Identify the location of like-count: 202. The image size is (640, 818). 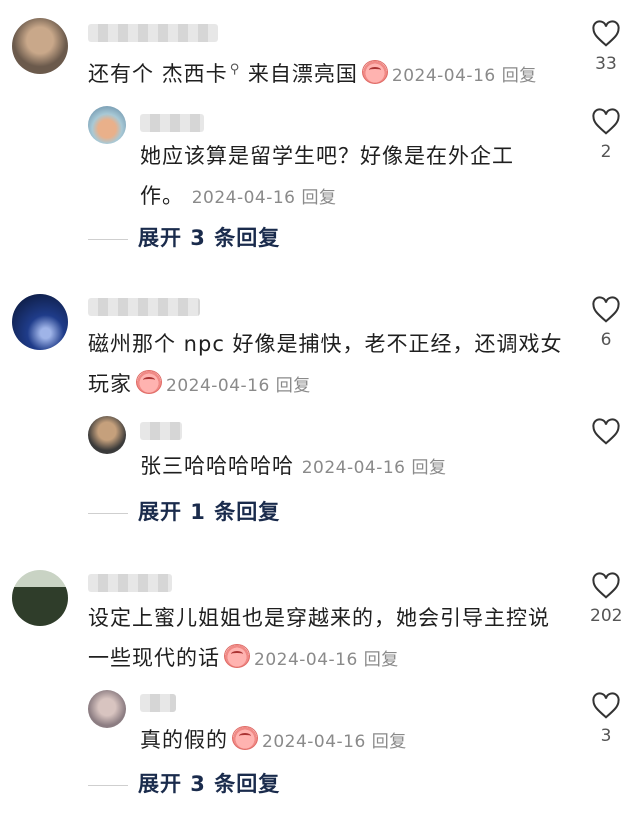
(606, 616).